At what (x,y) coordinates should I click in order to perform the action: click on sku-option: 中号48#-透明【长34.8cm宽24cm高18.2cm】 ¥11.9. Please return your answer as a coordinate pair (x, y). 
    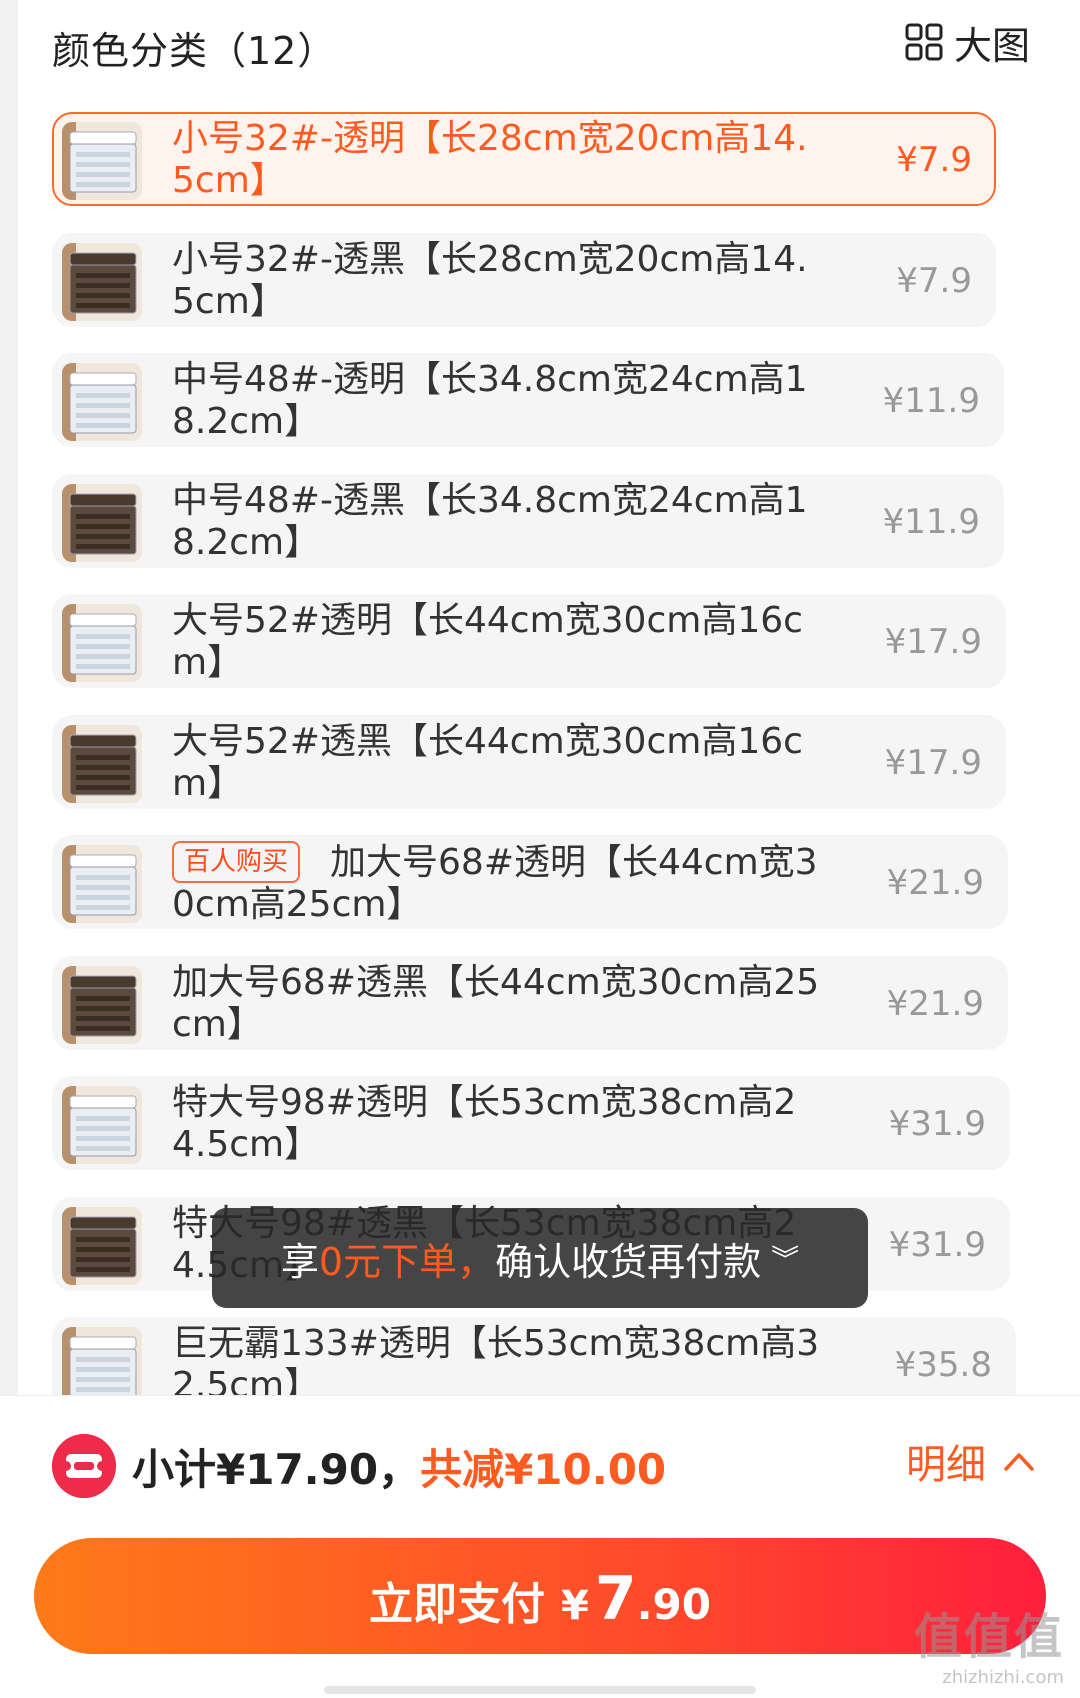
    Looking at the image, I should click on (528, 400).